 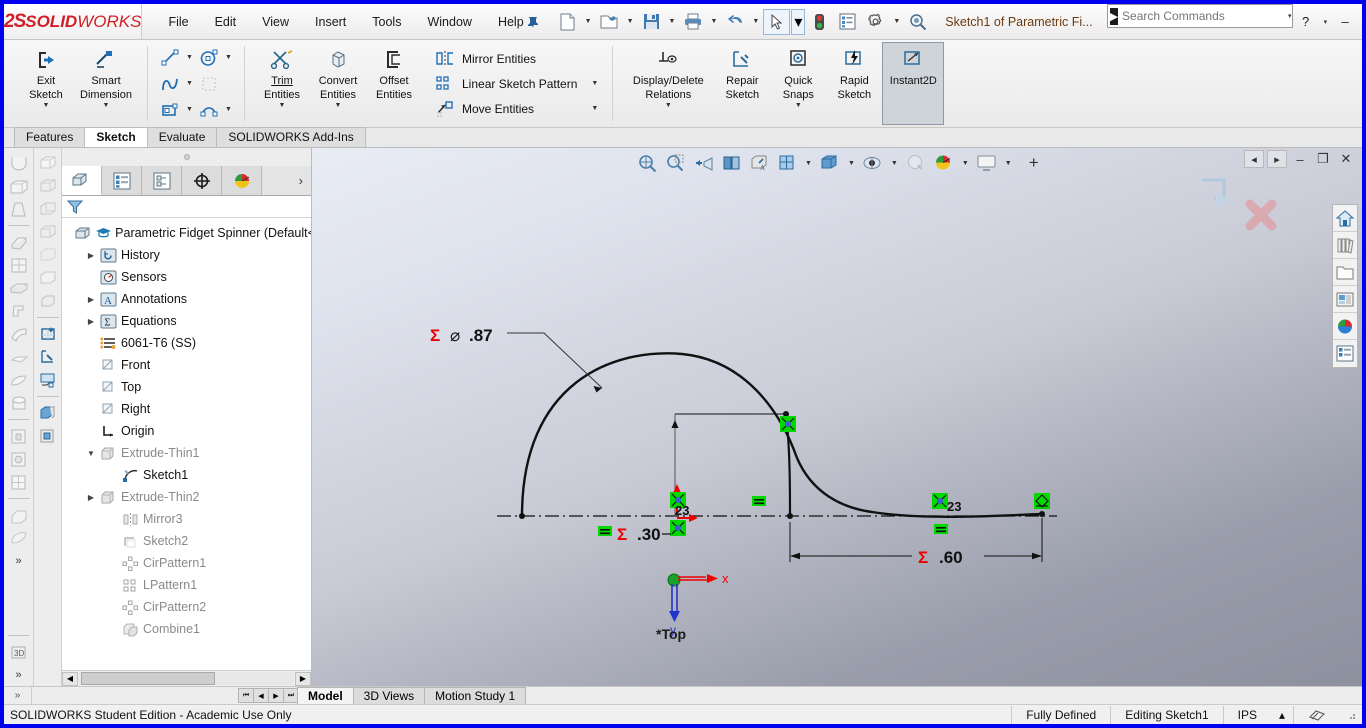 What do you see at coordinates (106, 105) in the screenshot?
I see `smart-dimension-dropdown-icon: ▼` at bounding box center [106, 105].